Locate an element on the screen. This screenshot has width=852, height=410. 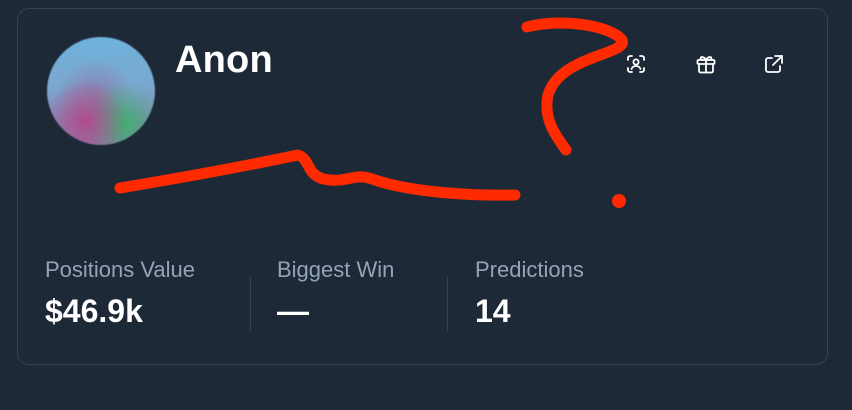
stat-value: $46.9k is located at coordinates (94, 311).